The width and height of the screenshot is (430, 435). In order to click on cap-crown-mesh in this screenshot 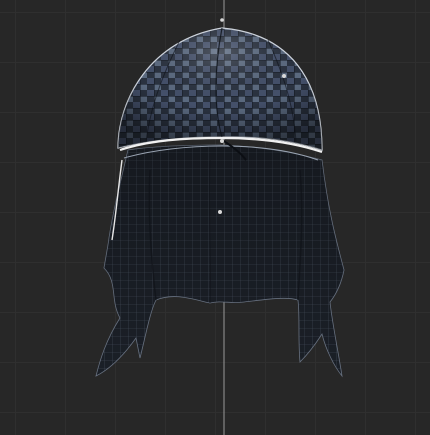, I will do `click(220, 89)`.